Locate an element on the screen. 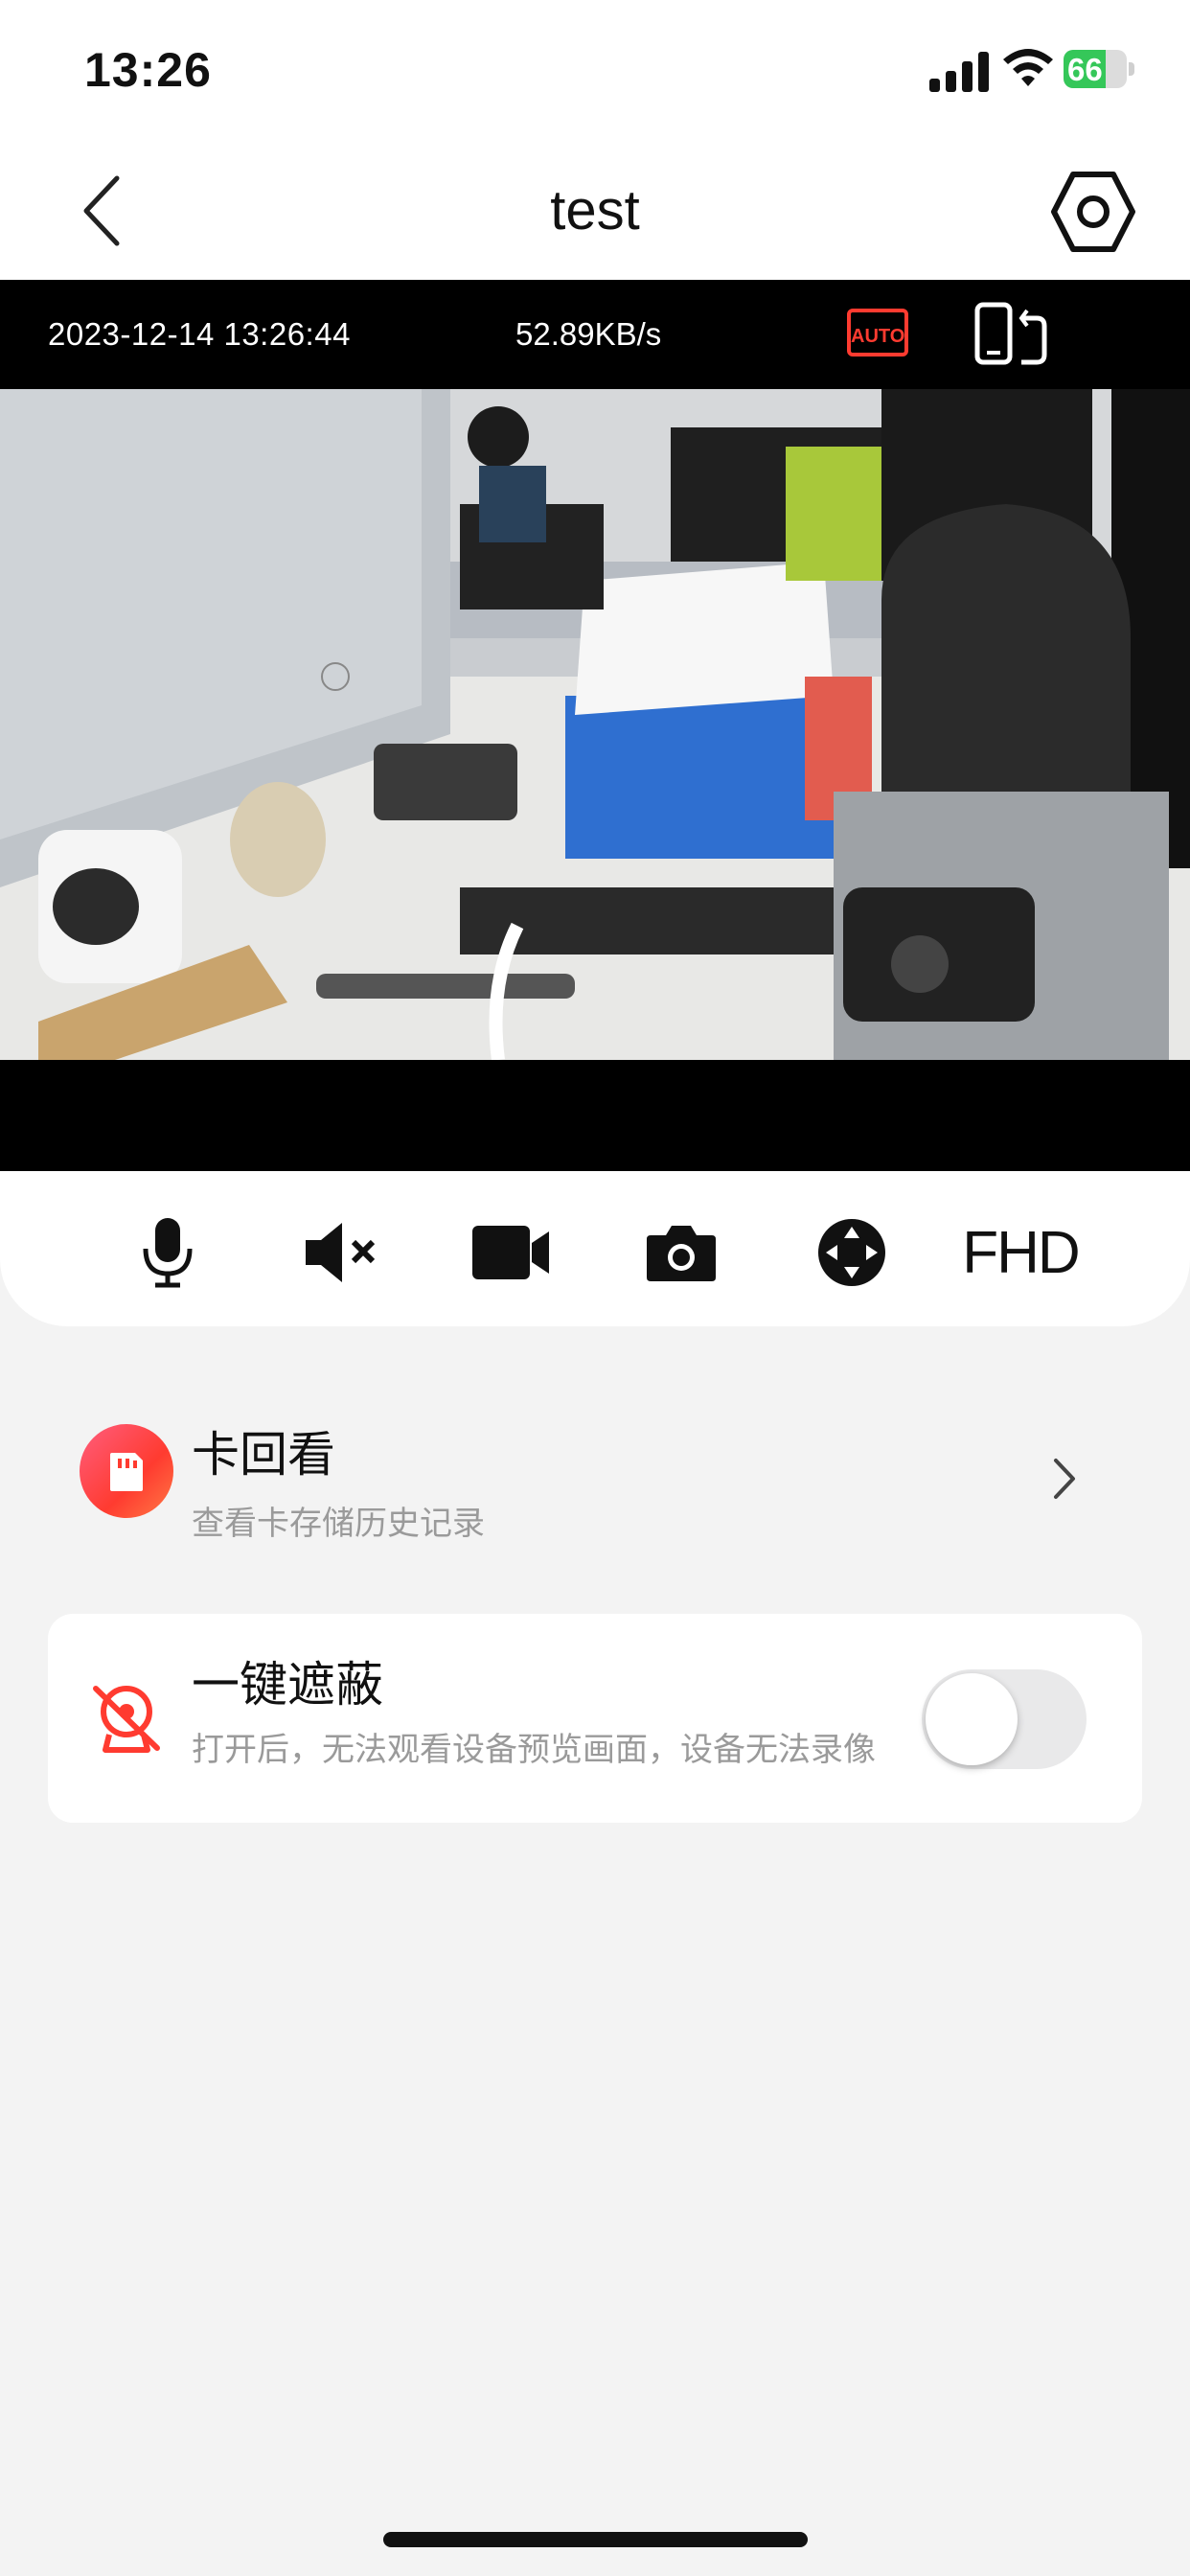 The image size is (1190, 2576). wifi-icon is located at coordinates (1028, 67).